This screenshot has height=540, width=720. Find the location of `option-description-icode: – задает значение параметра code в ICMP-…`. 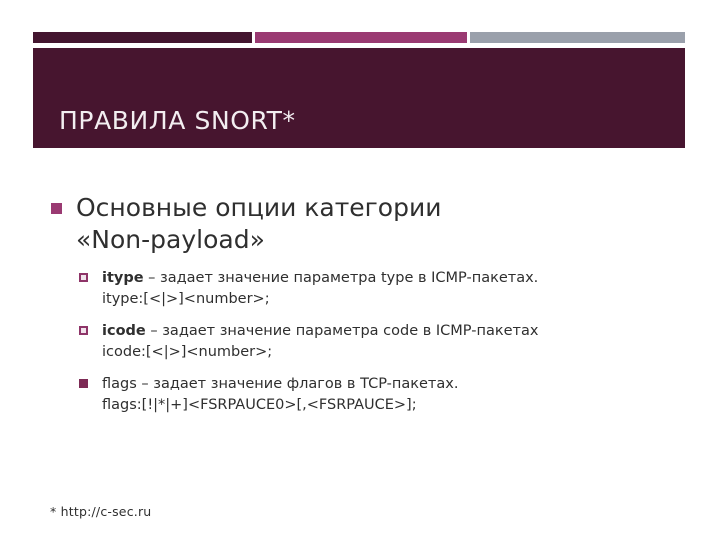

option-description-icode: – задает значение параметра code в ICMP-… is located at coordinates (342, 331).